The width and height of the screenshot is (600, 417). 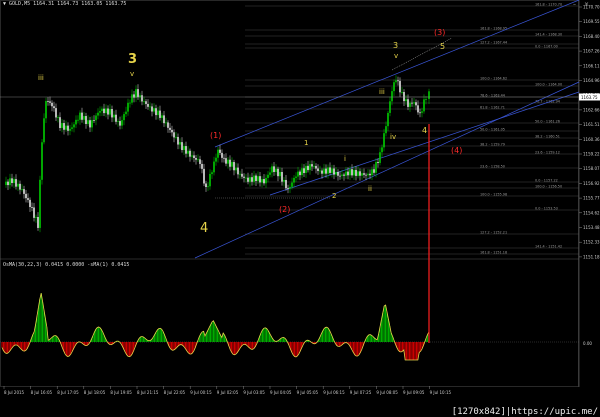 What do you see at coordinates (439, 32) in the screenshot?
I see `wave-red-3: (3)` at bounding box center [439, 32].